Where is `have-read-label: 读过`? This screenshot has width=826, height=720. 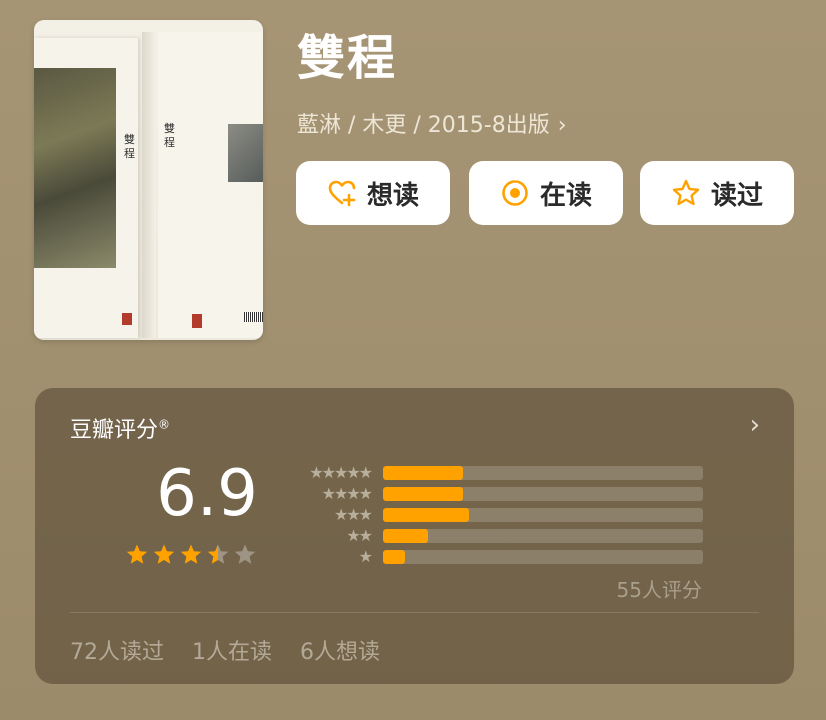 have-read-label: 读过 is located at coordinates (736, 195).